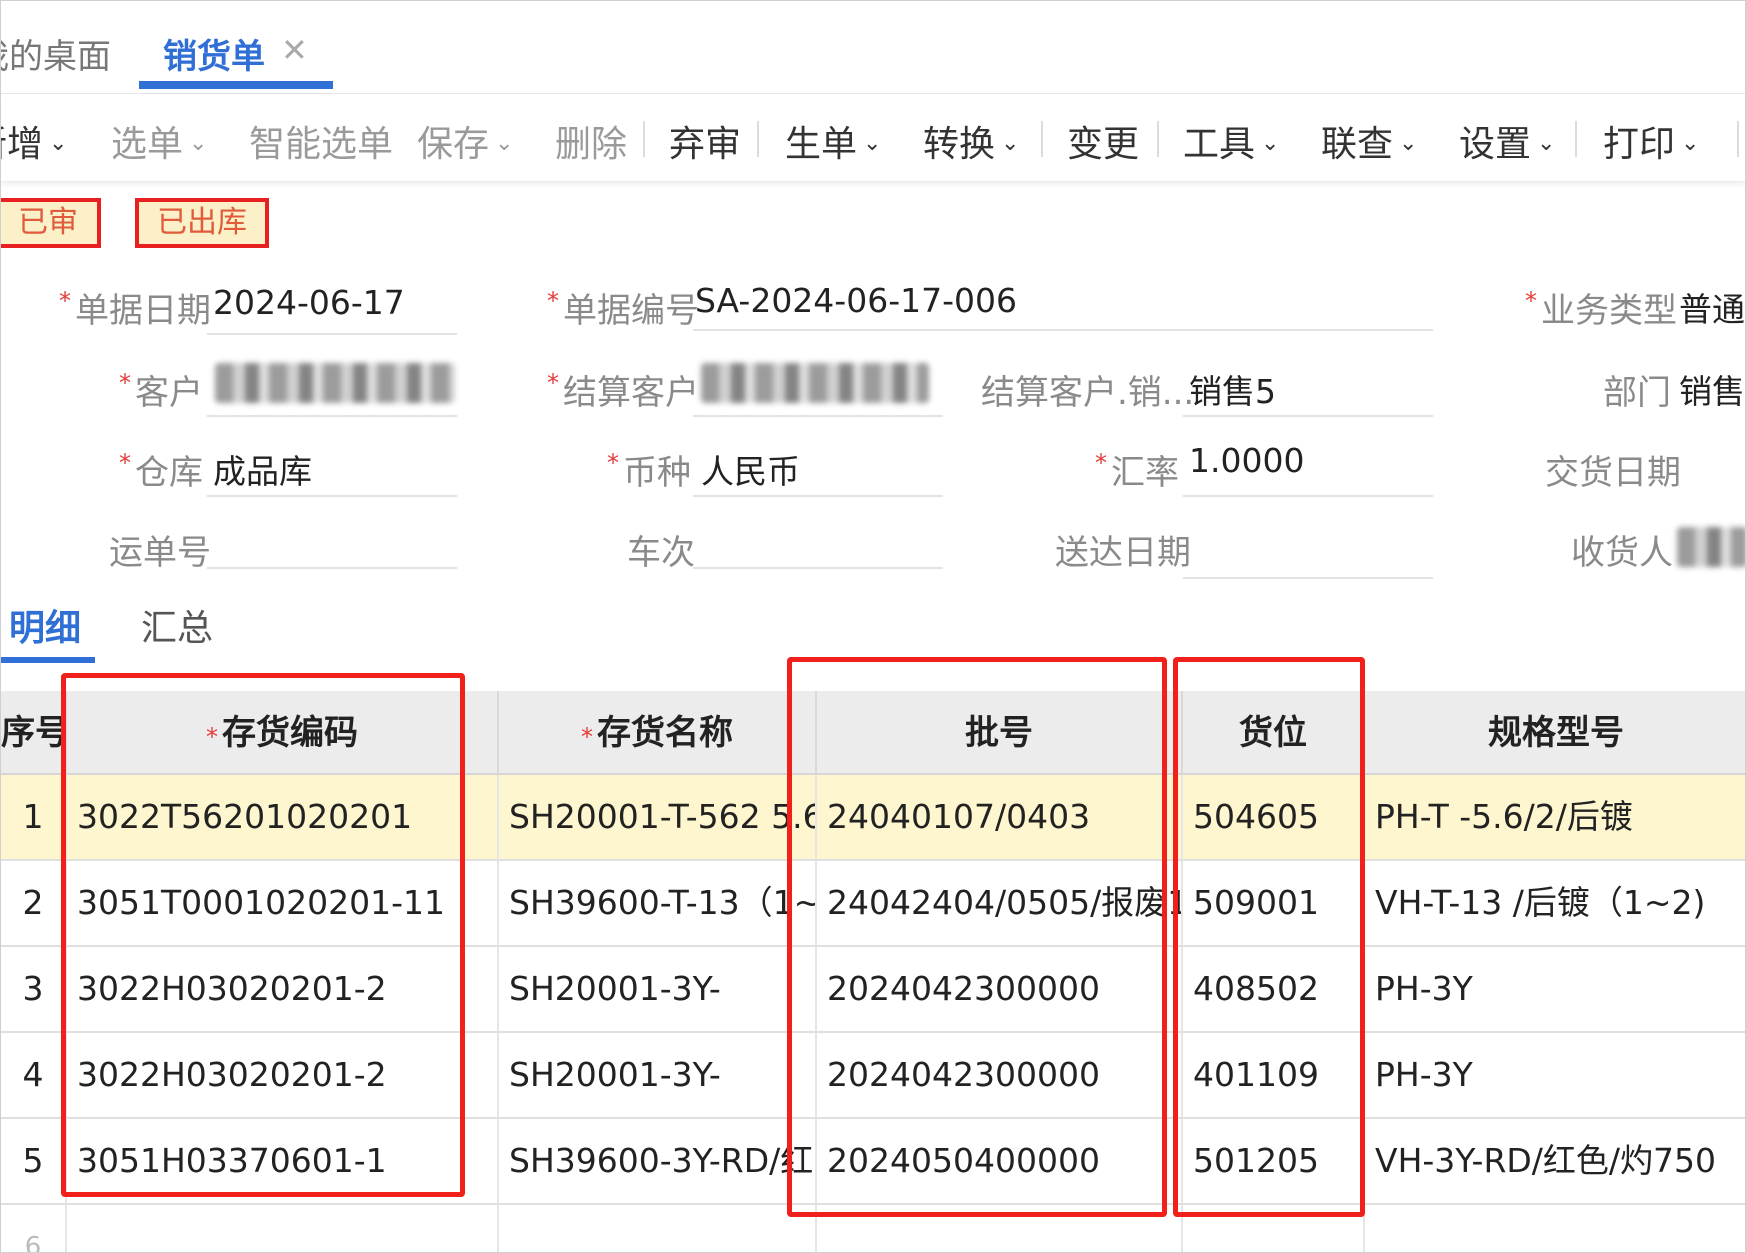  What do you see at coordinates (34, 1228) in the screenshot?
I see `cell-seq: 6` at bounding box center [34, 1228].